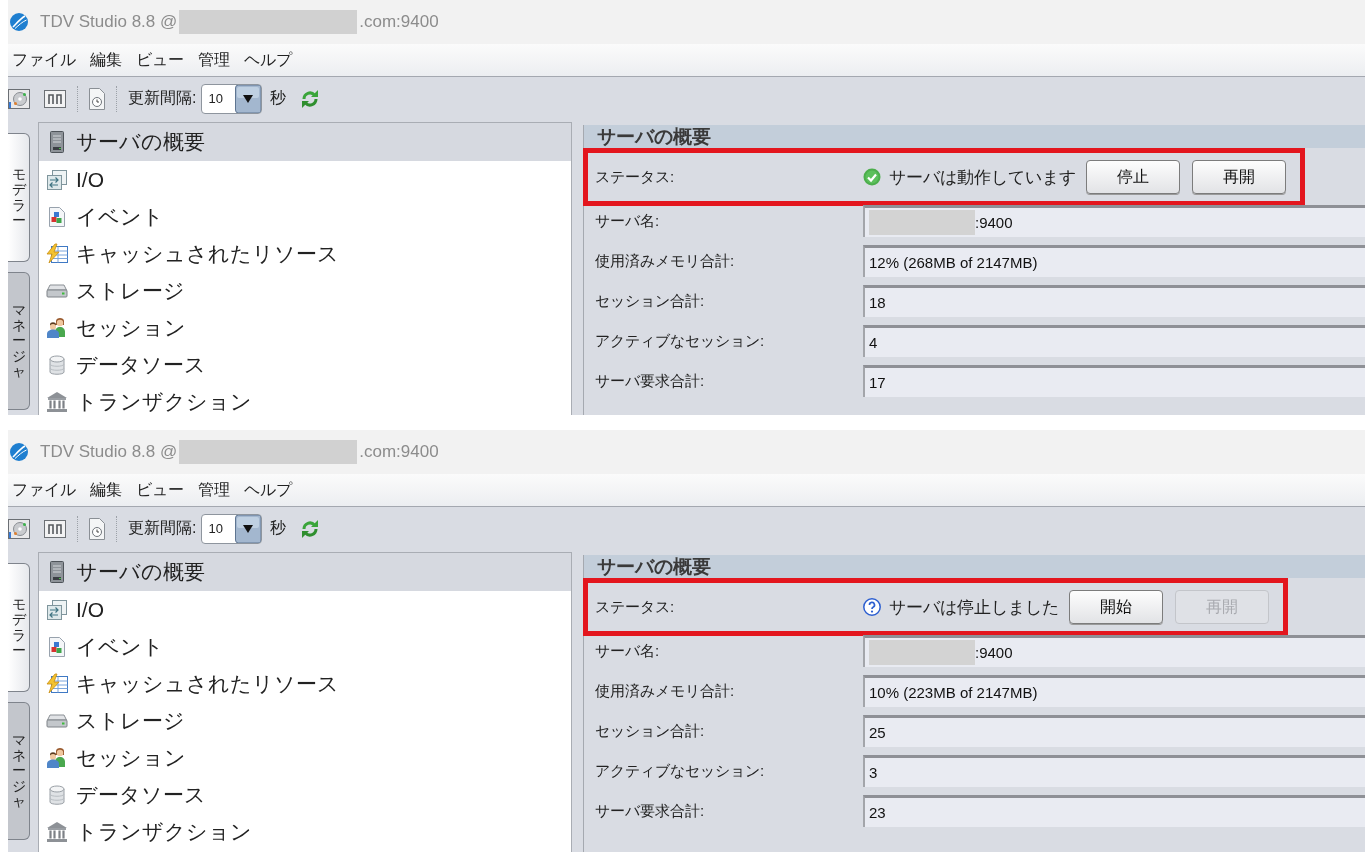 This screenshot has height=852, width=1370. I want to click on value-field: 23, so click(1114, 811).